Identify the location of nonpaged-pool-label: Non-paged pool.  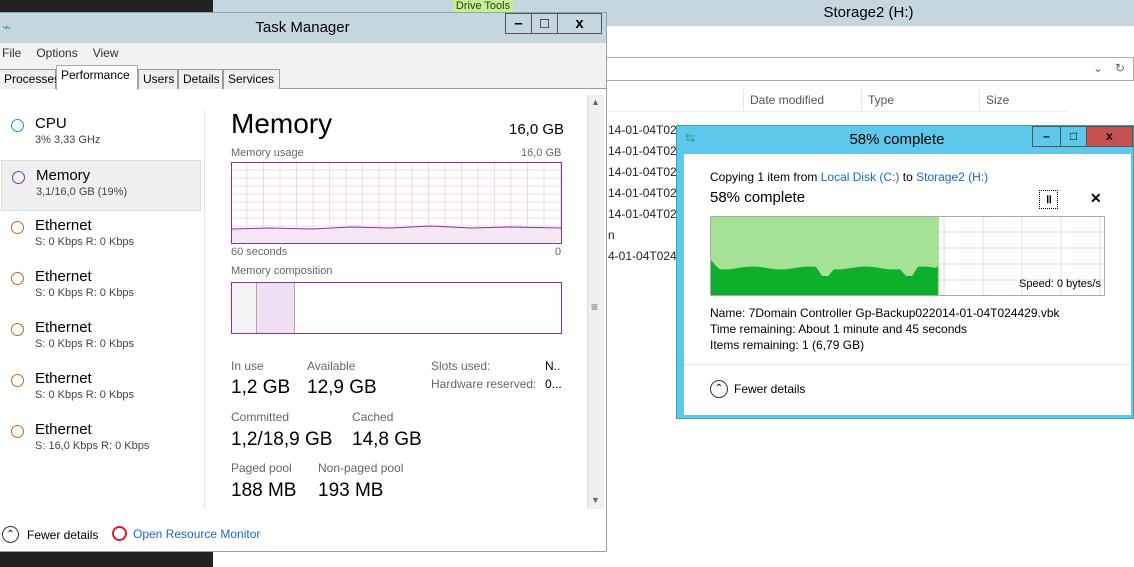
(361, 468).